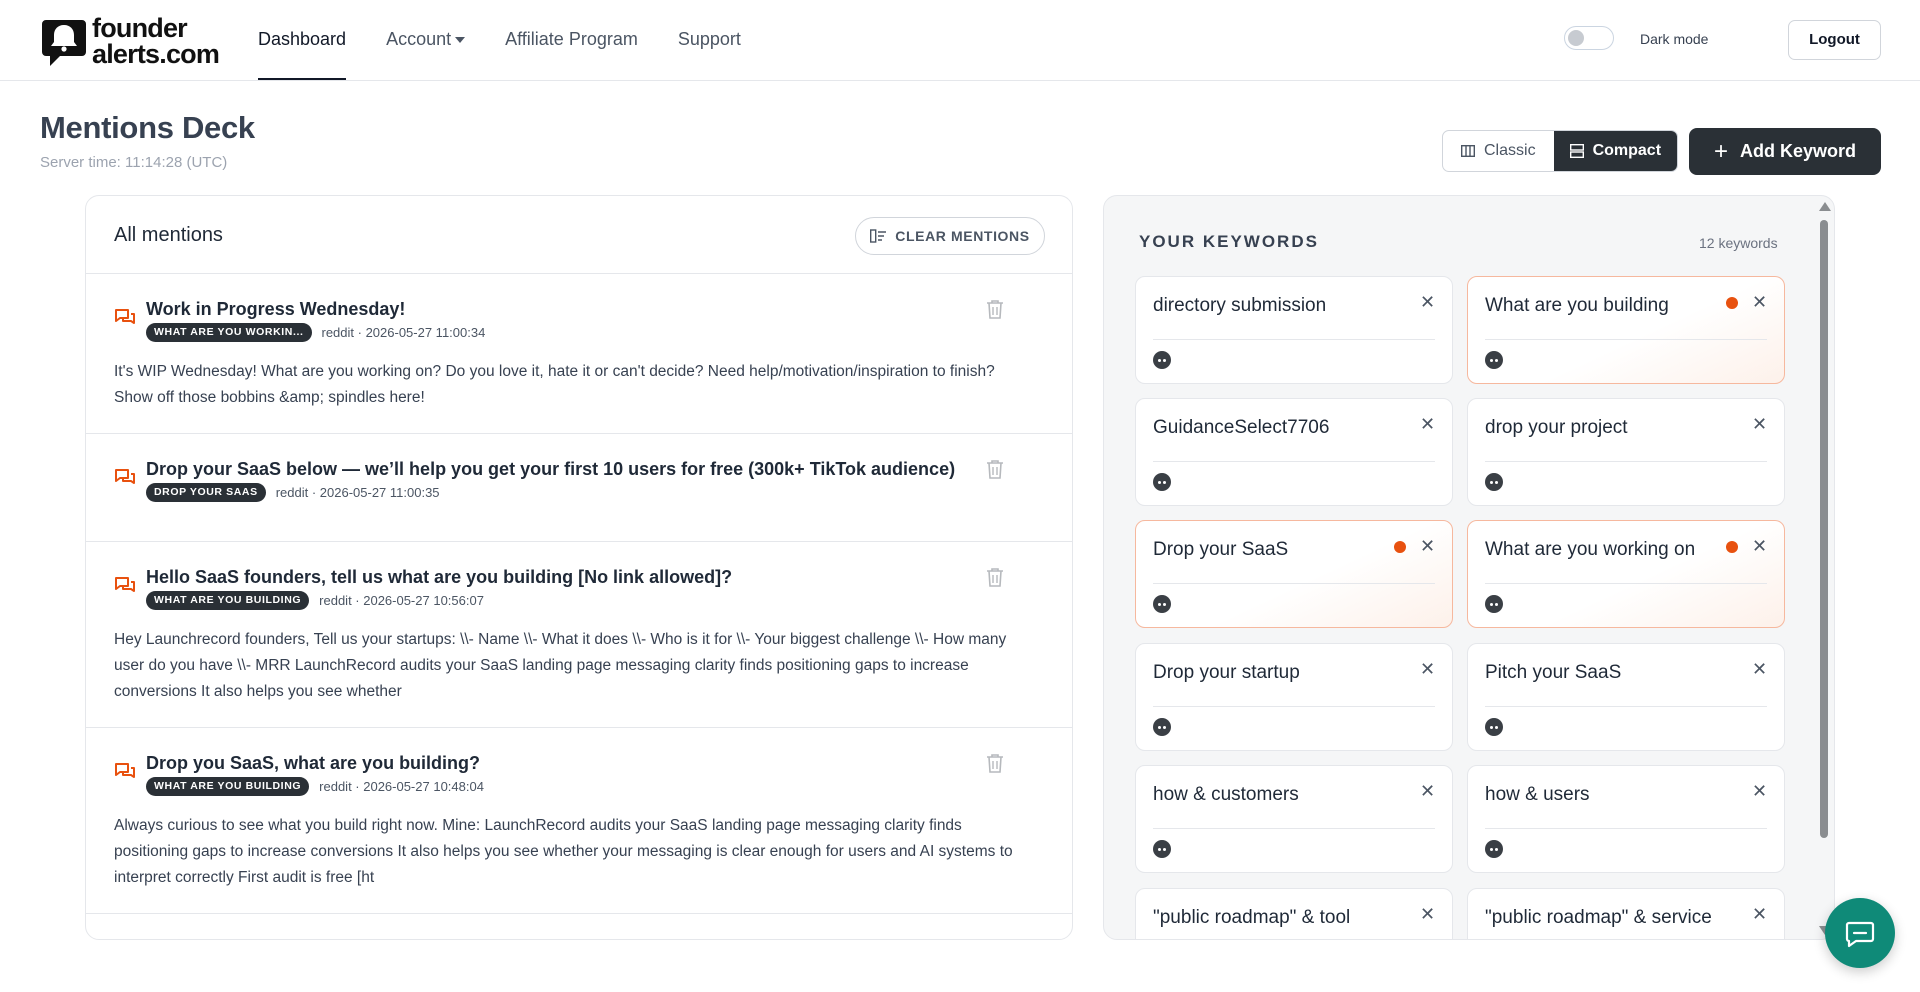  What do you see at coordinates (1738, 243) in the screenshot?
I see `keywords-count: 12 keywords` at bounding box center [1738, 243].